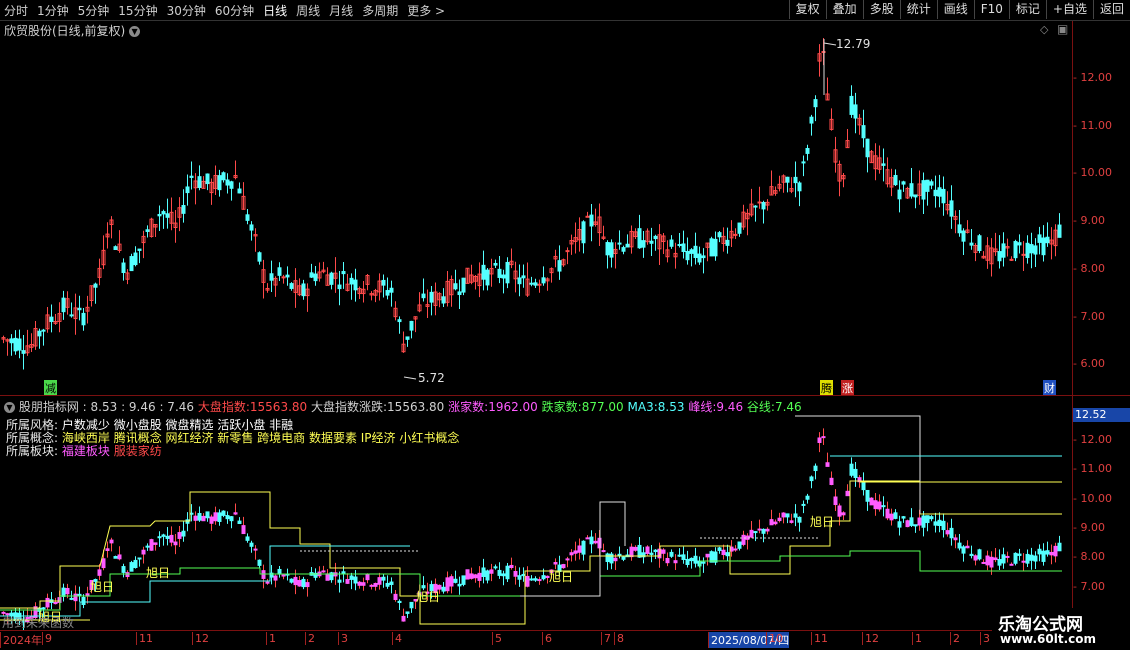 The width and height of the screenshot is (1130, 650). What do you see at coordinates (918, 9) in the screenshot?
I see `toolbar-button-3: 统计` at bounding box center [918, 9].